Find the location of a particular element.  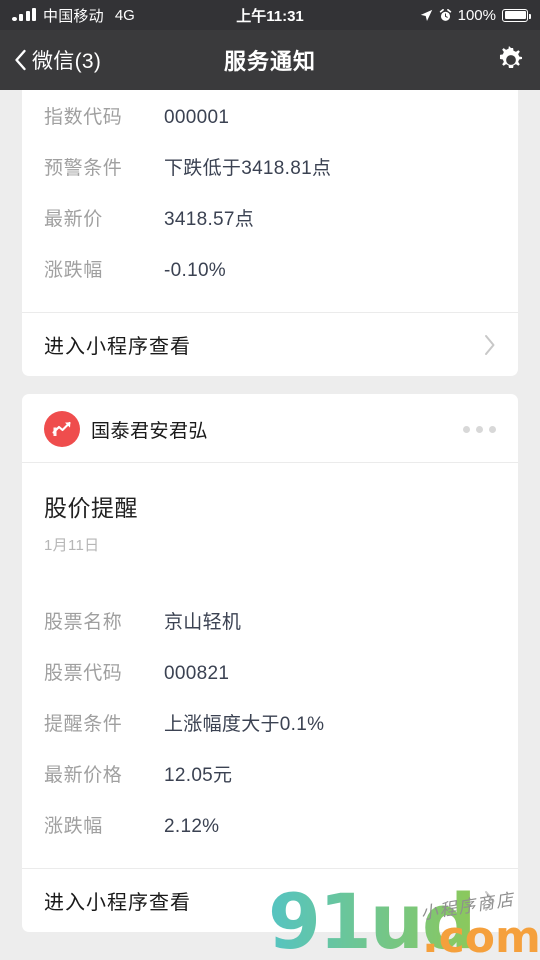

table-row: 涨跌幅 -0.10% is located at coordinates (270, 268).